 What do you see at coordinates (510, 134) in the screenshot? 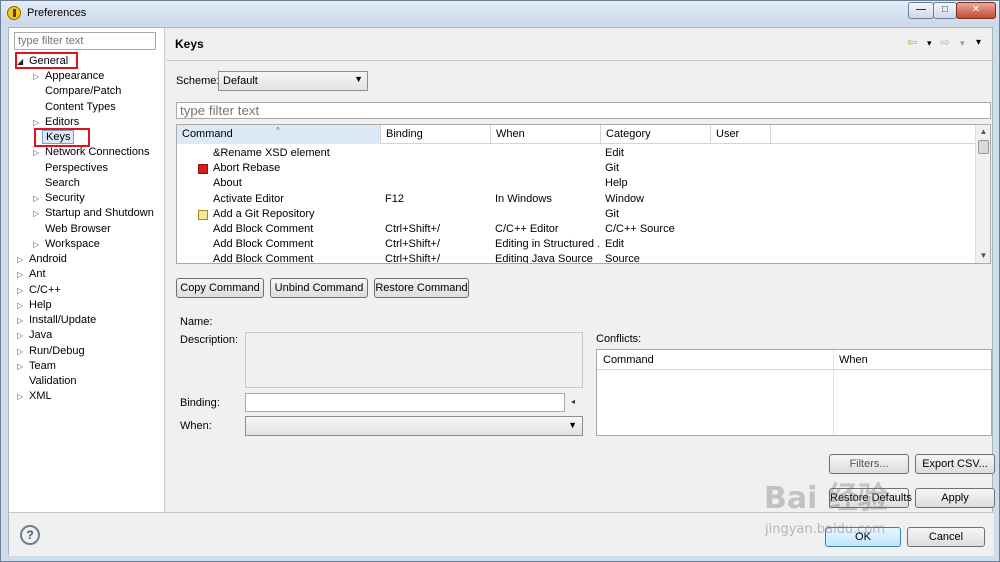
I see `column-label: When` at bounding box center [510, 134].